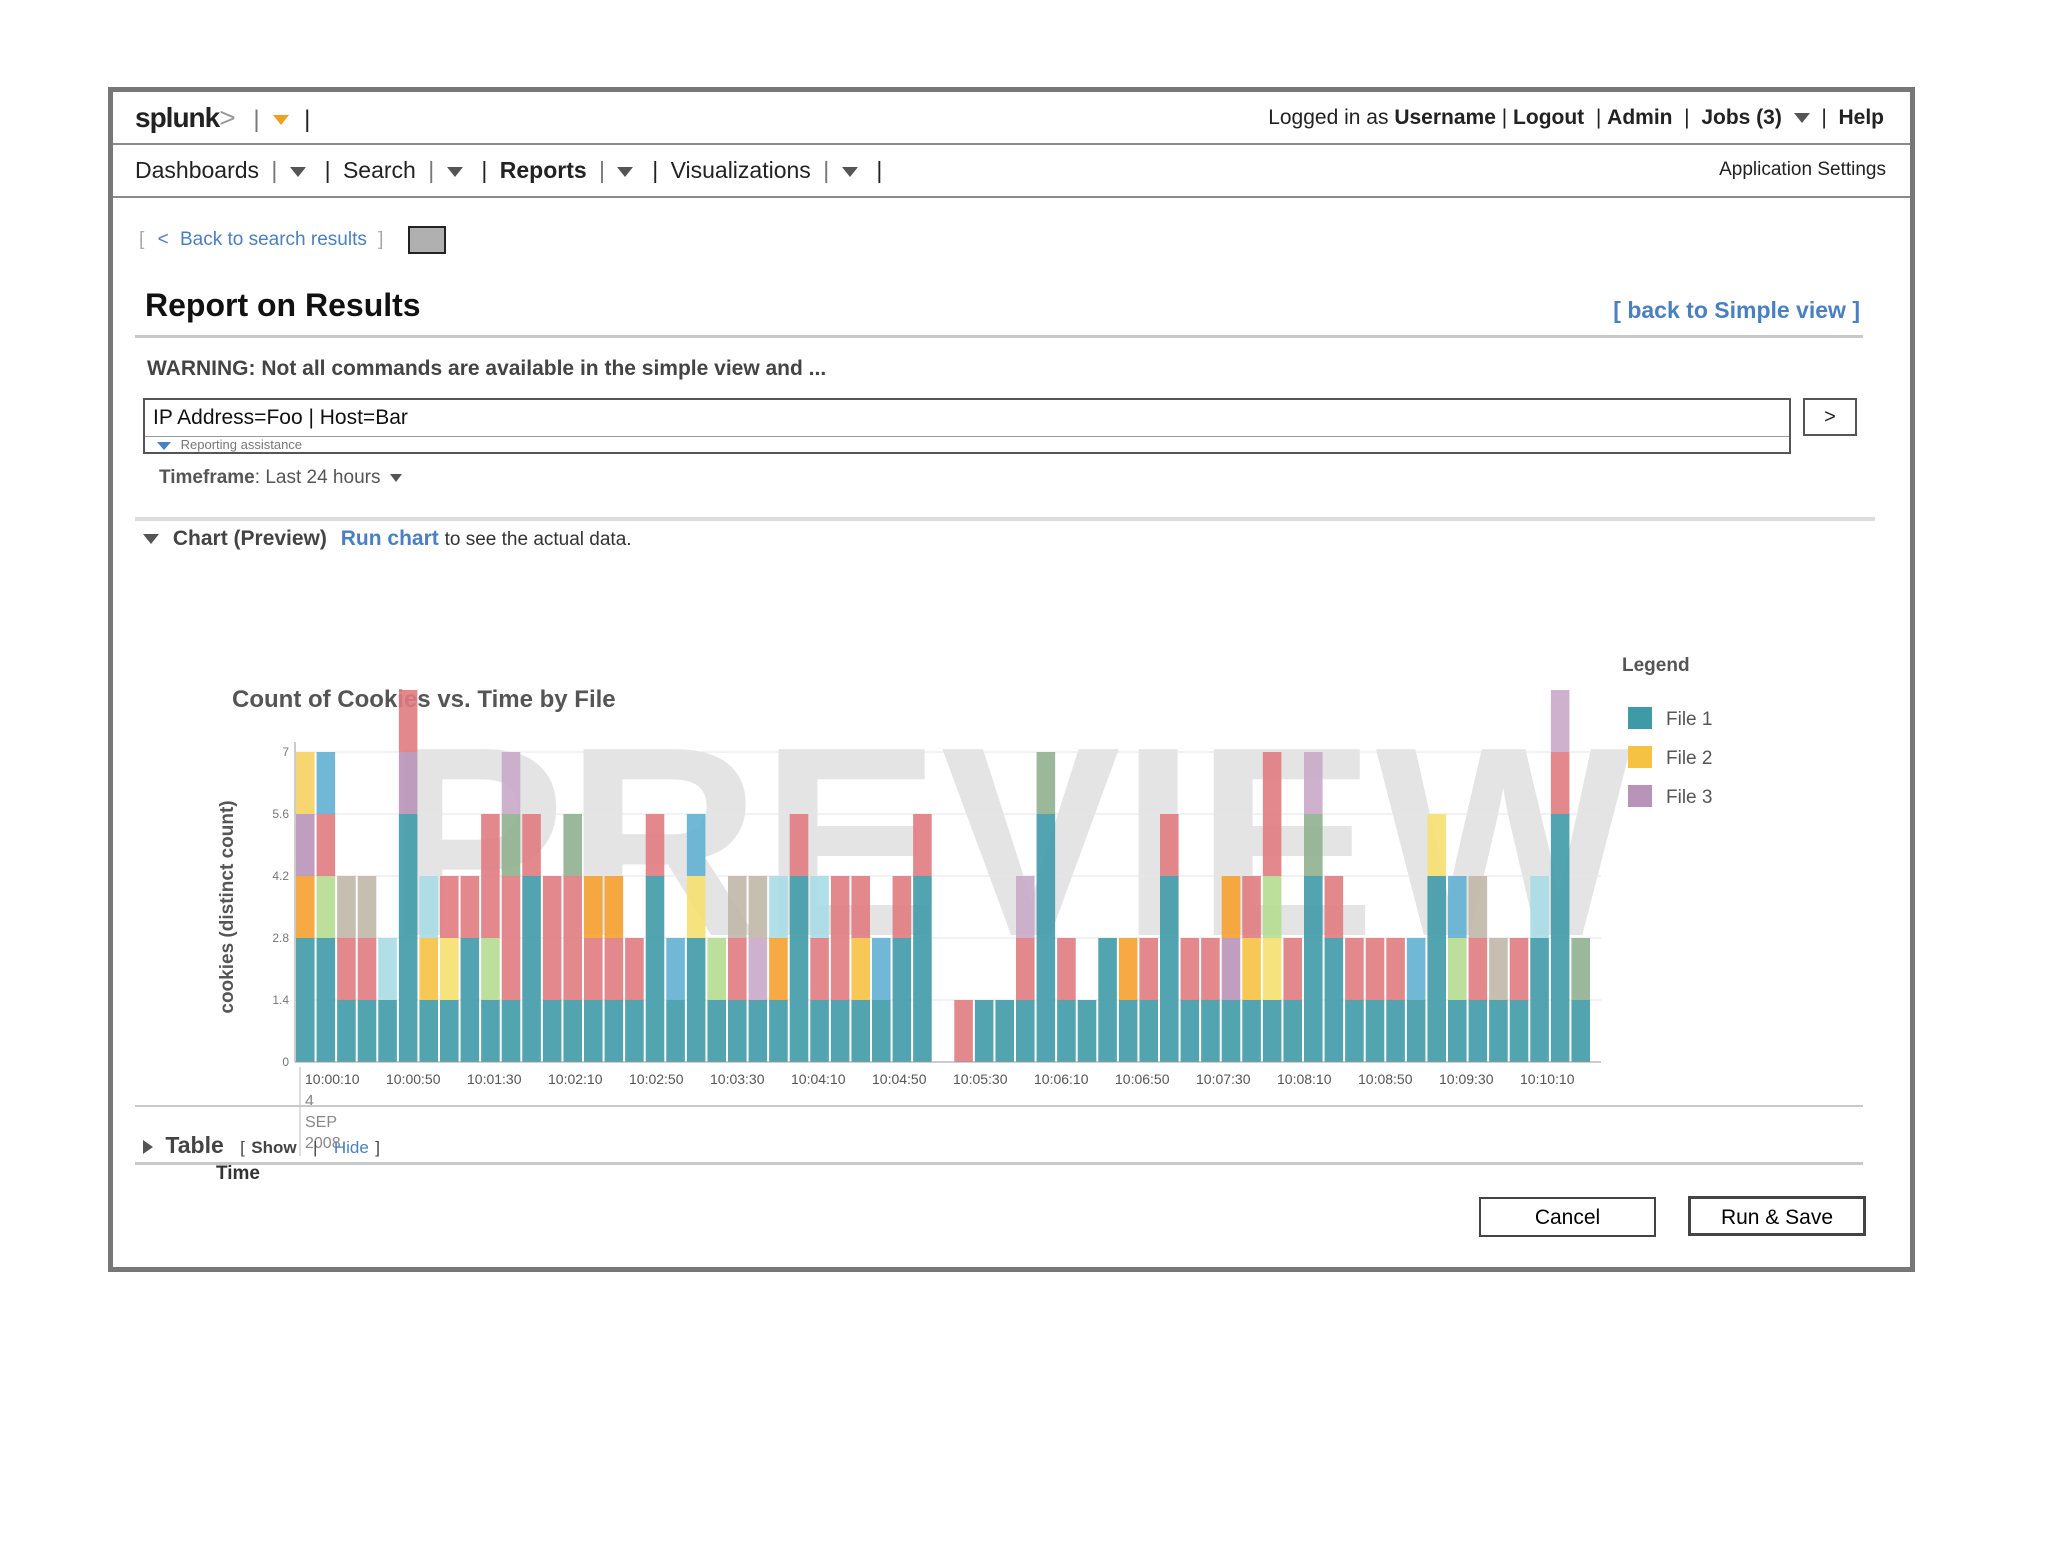 The image size is (2048, 1566). Describe the element at coordinates (1385, 1079) in the screenshot. I see `x-tick-label: 10:08:50` at that location.